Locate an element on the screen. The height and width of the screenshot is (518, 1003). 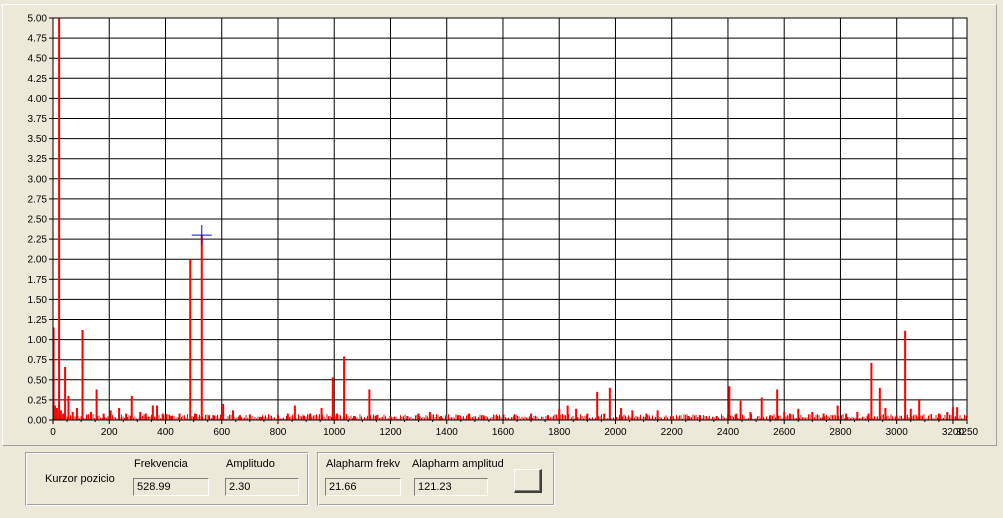
y-tick-label: 3.50 is located at coordinates (38, 139).